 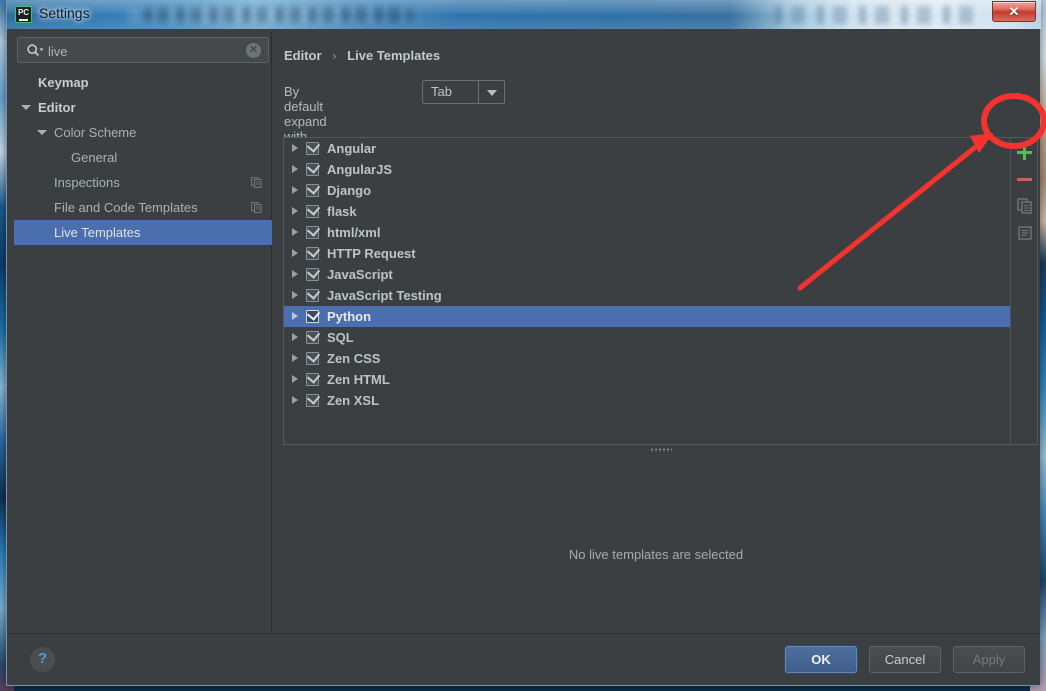 What do you see at coordinates (349, 190) in the screenshot?
I see `template-group-label: Django` at bounding box center [349, 190].